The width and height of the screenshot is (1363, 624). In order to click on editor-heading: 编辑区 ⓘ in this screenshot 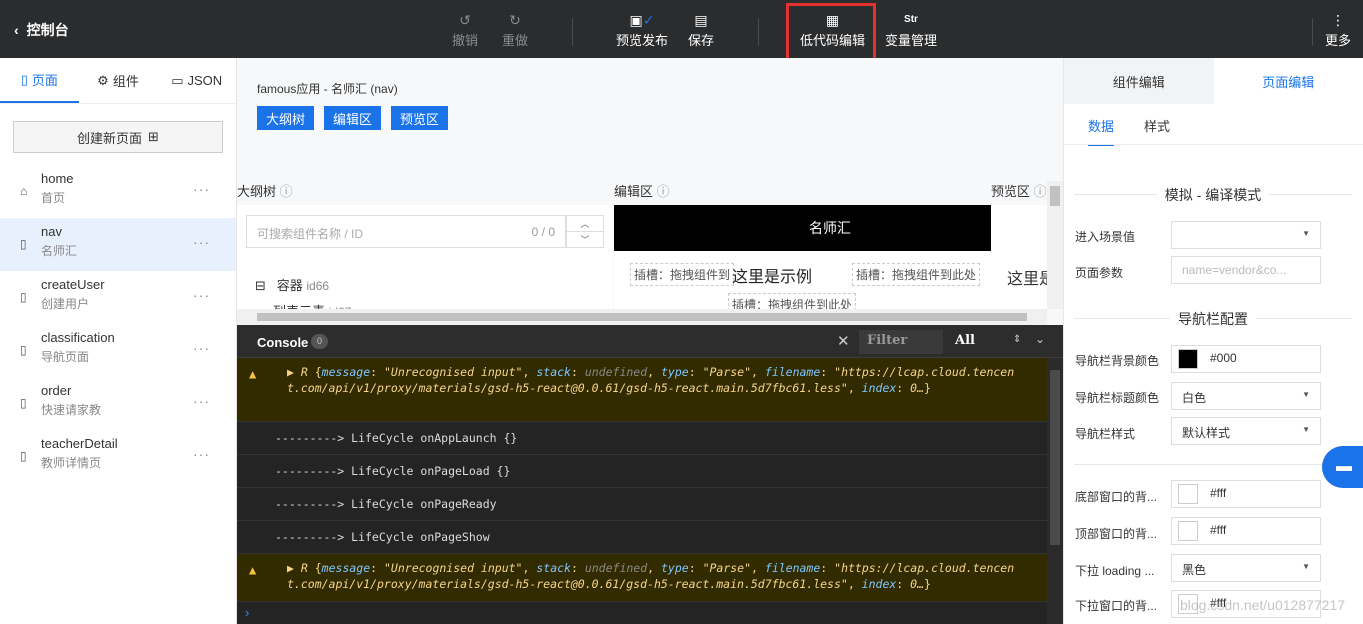, I will do `click(642, 190)`.